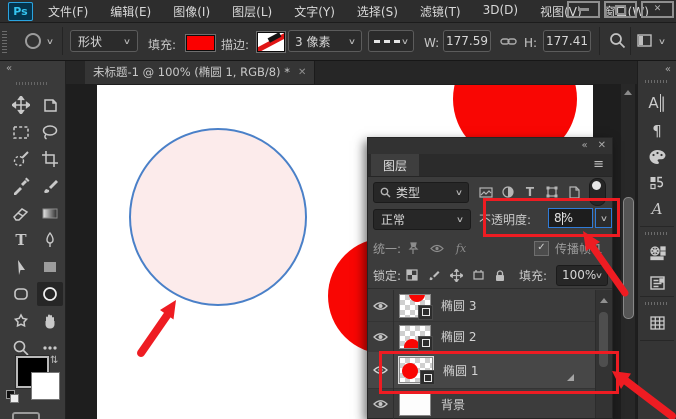 This screenshot has height=419, width=676. Describe the element at coordinates (21, 267) in the screenshot. I see `path-selection-tool` at that location.